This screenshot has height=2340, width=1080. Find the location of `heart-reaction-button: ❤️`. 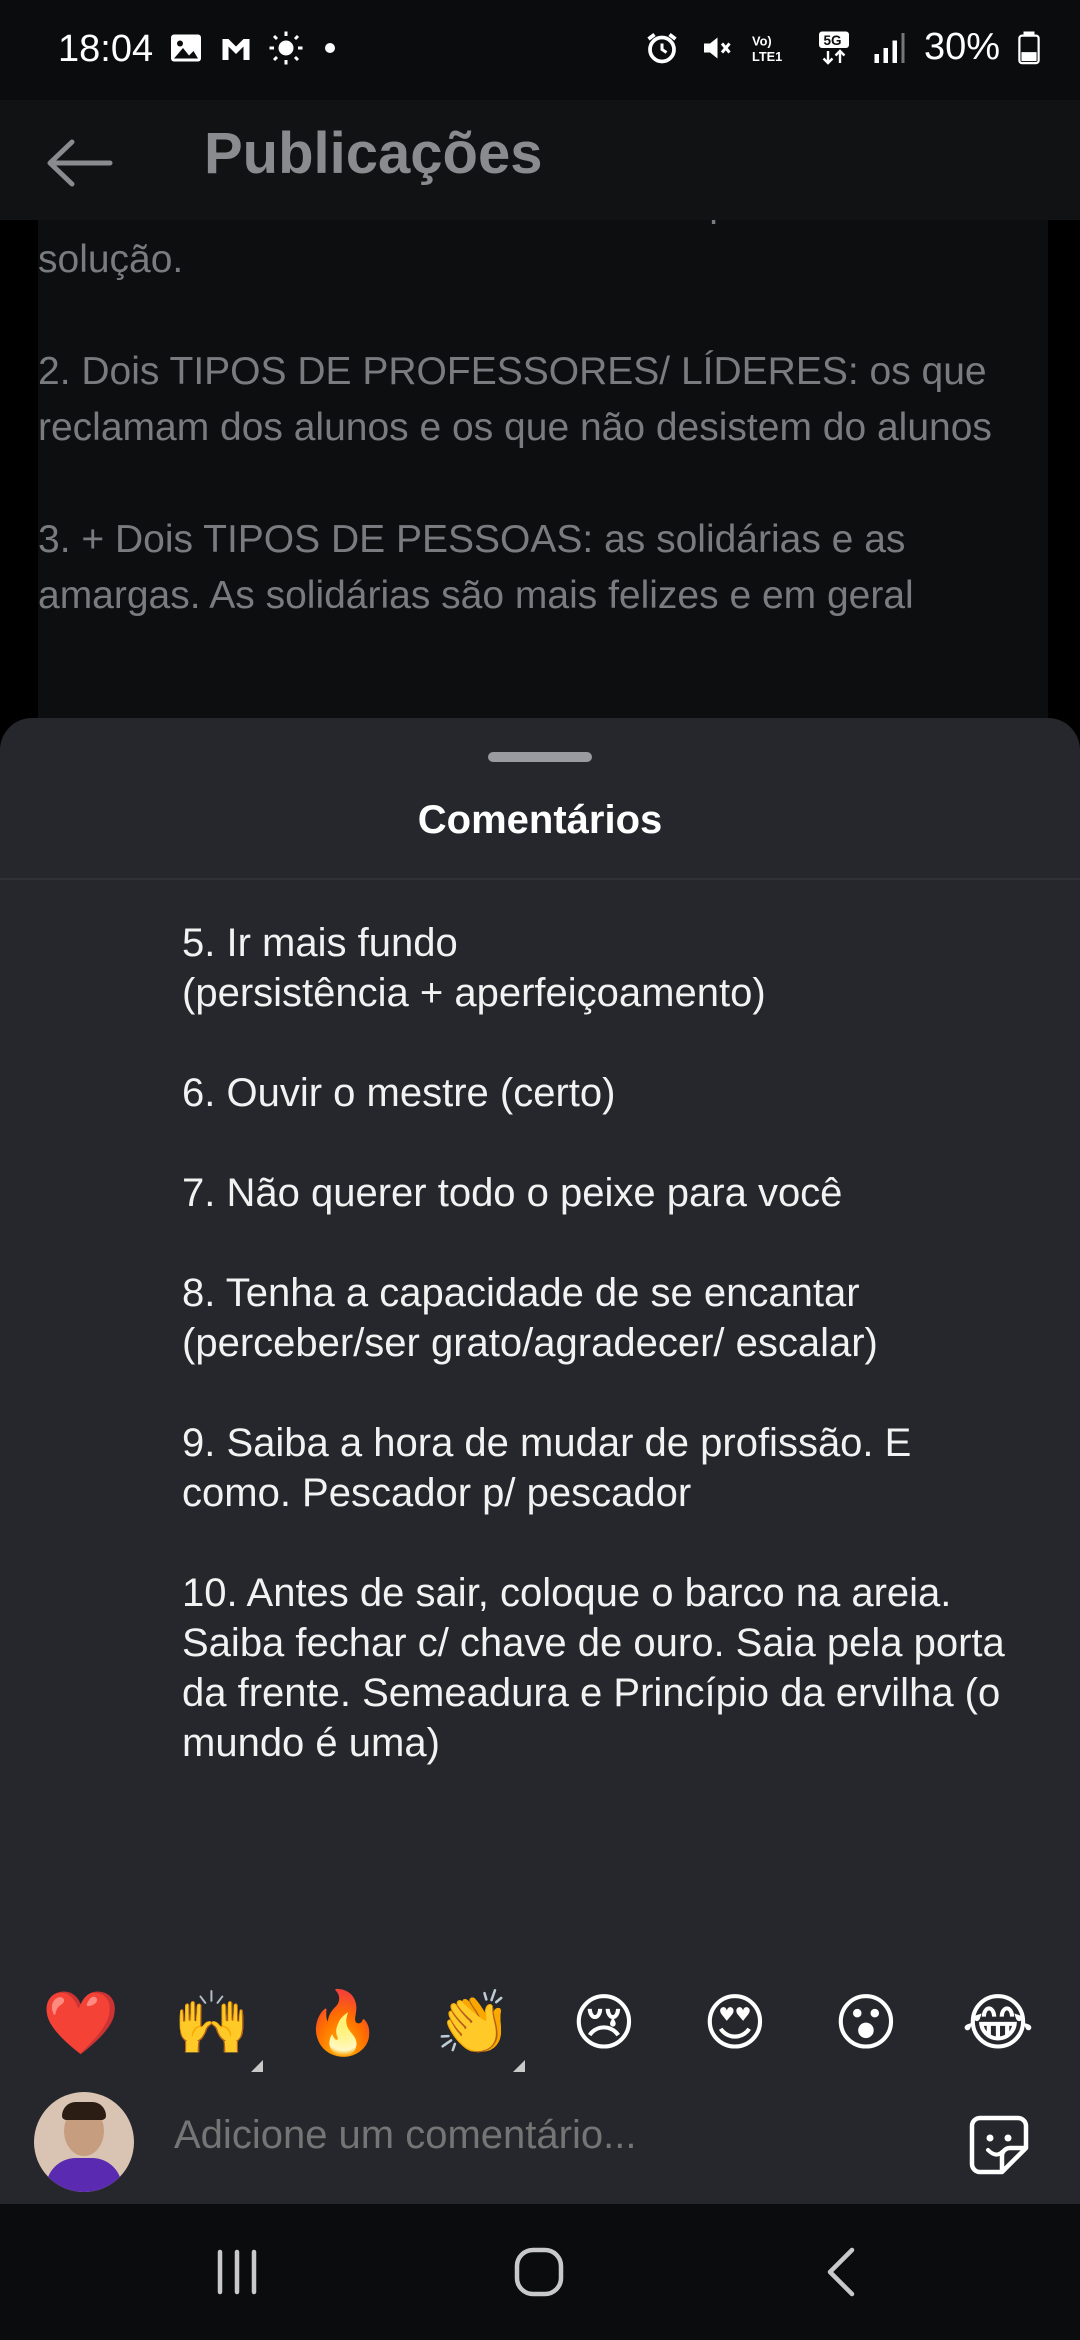

heart-reaction-button: ❤️ is located at coordinates (81, 2024).